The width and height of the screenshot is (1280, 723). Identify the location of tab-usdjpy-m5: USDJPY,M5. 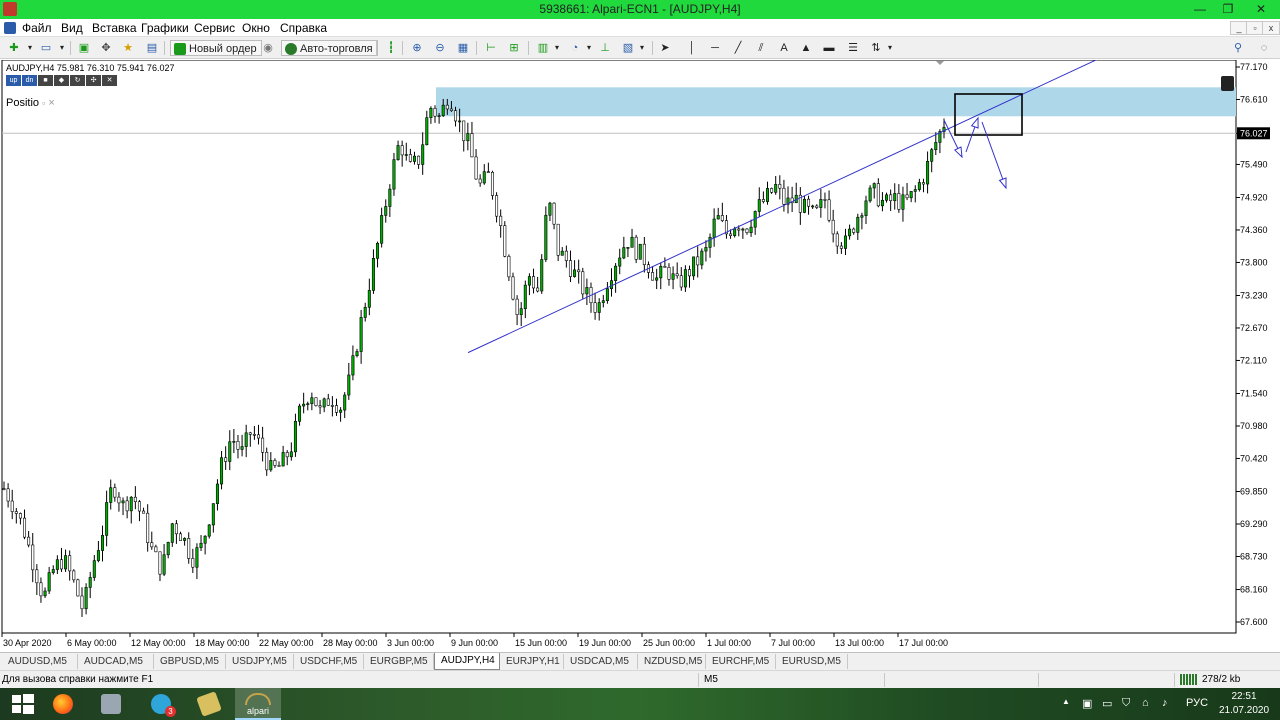
(260, 661).